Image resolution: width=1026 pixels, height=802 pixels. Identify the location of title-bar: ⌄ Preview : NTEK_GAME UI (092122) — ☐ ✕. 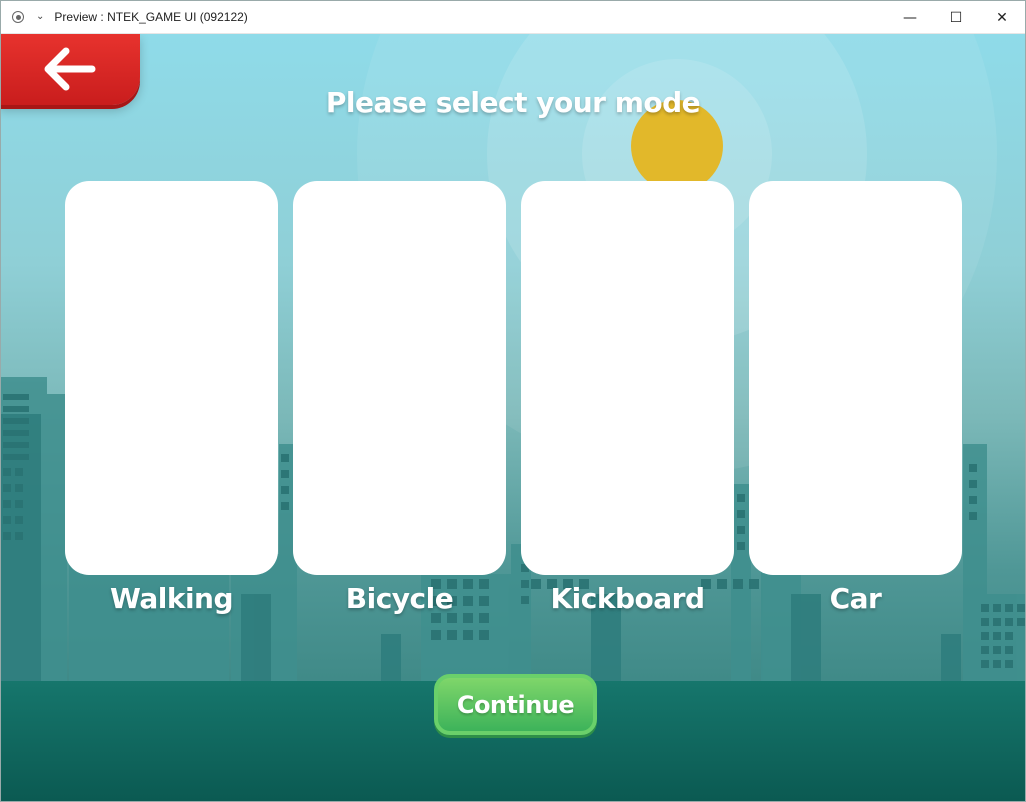
(513, 17).